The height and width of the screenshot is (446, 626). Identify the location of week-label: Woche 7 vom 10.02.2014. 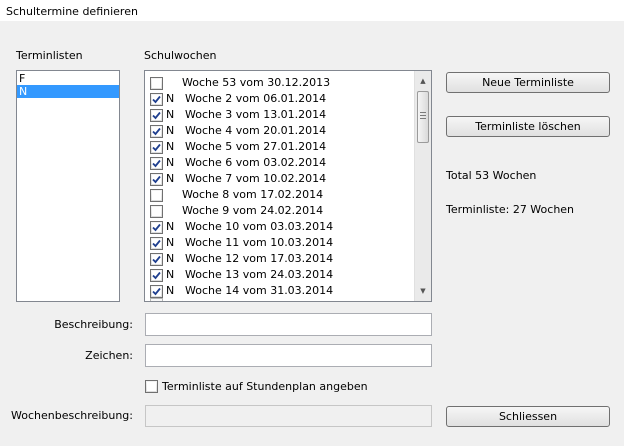
(256, 178).